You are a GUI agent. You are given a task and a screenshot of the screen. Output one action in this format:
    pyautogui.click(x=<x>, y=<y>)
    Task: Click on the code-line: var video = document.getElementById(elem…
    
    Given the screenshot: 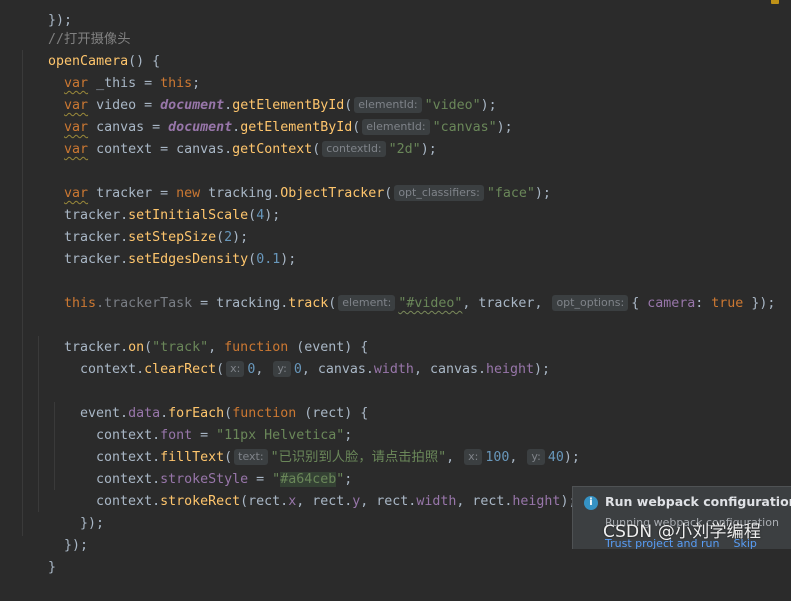 What is the action you would take?
    pyautogui.click(x=264, y=93)
    